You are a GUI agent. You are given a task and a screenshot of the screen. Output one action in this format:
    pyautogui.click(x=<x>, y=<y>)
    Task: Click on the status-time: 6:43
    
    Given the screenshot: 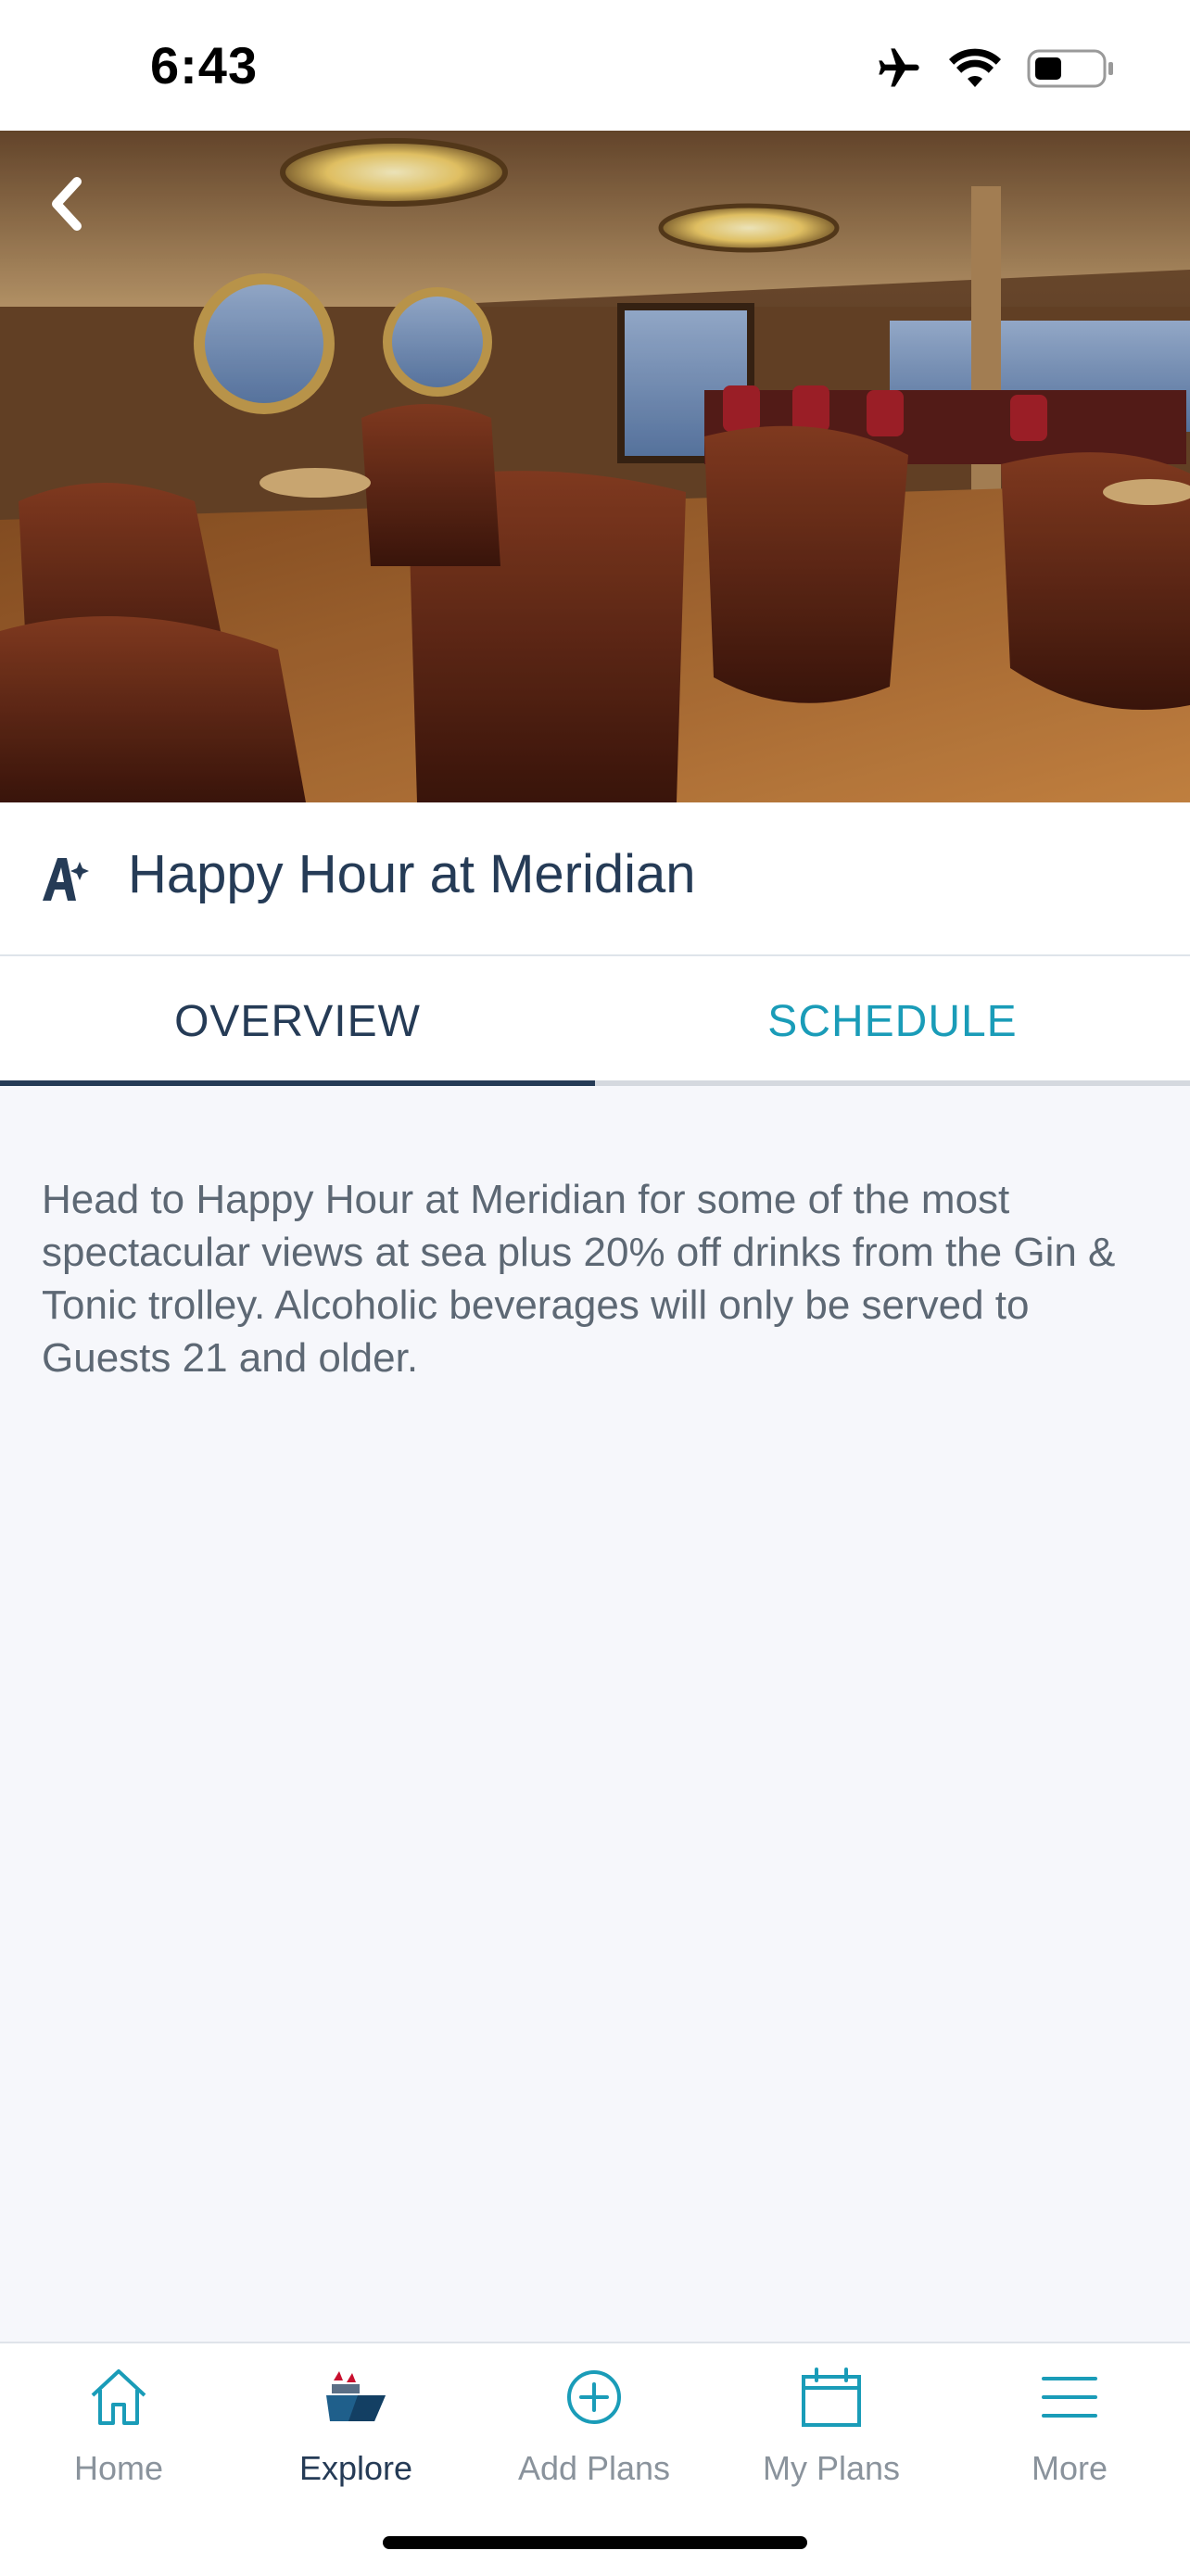 What is the action you would take?
    pyautogui.click(x=204, y=65)
    